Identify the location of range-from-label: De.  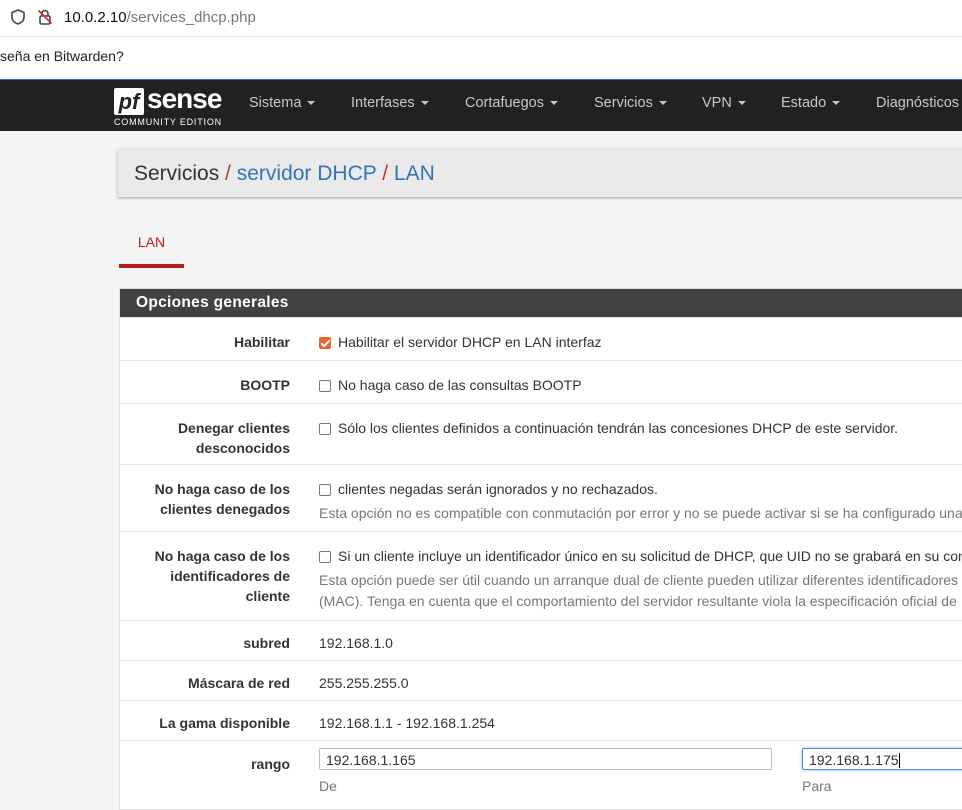
(328, 786).